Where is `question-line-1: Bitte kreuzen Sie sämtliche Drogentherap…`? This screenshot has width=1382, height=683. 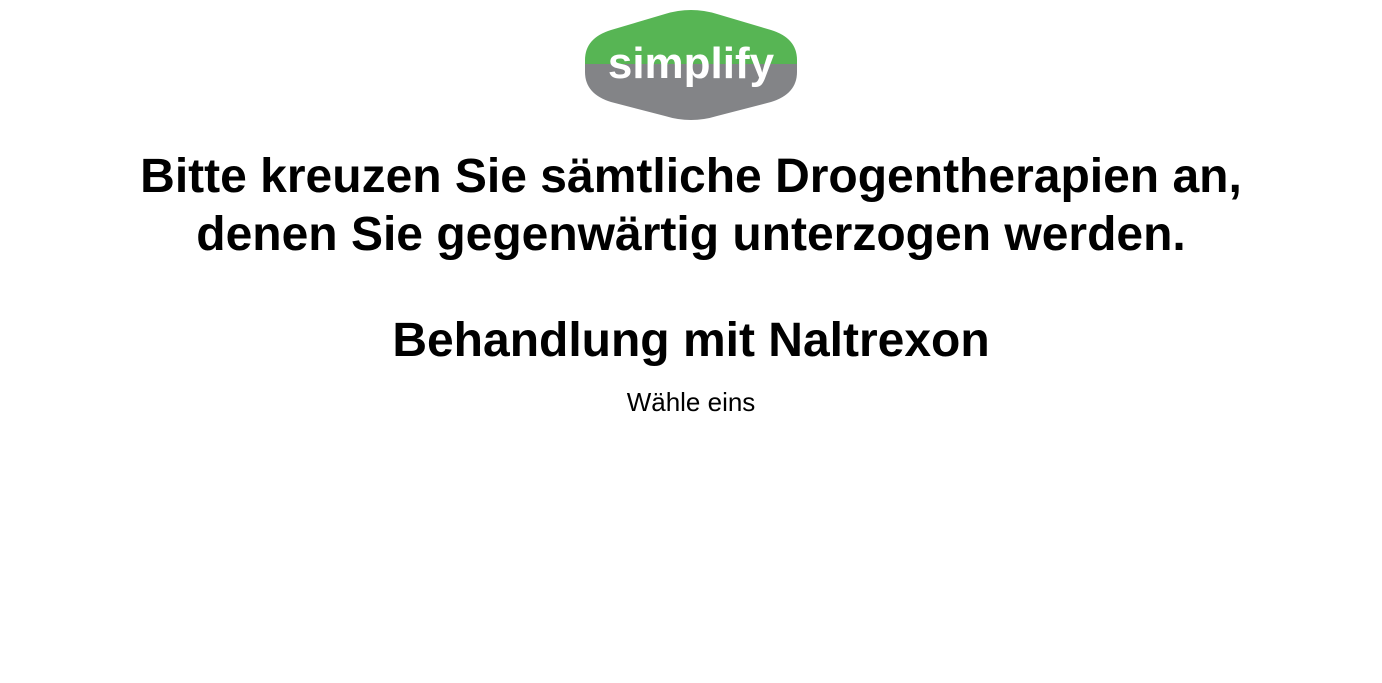
question-line-1: Bitte kreuzen Sie sämtliche Drogentherap… is located at coordinates (691, 176).